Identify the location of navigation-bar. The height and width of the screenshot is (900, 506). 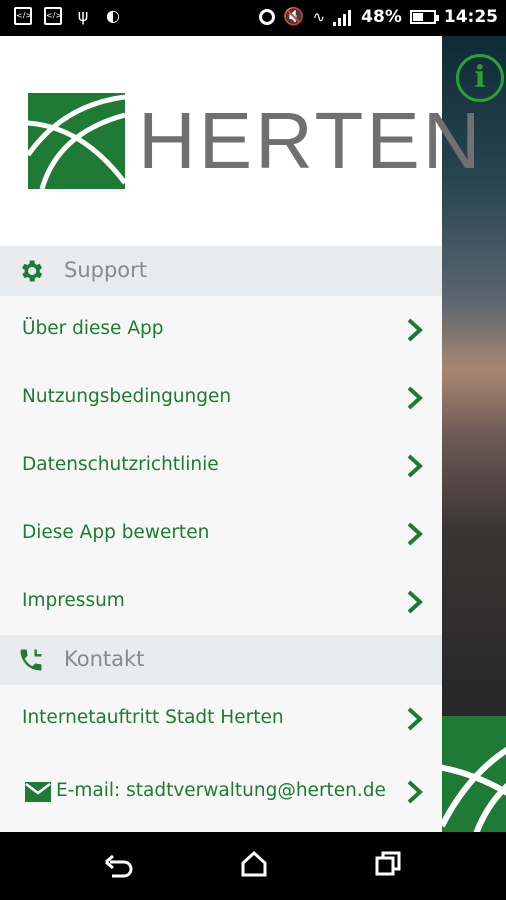
(253, 866).